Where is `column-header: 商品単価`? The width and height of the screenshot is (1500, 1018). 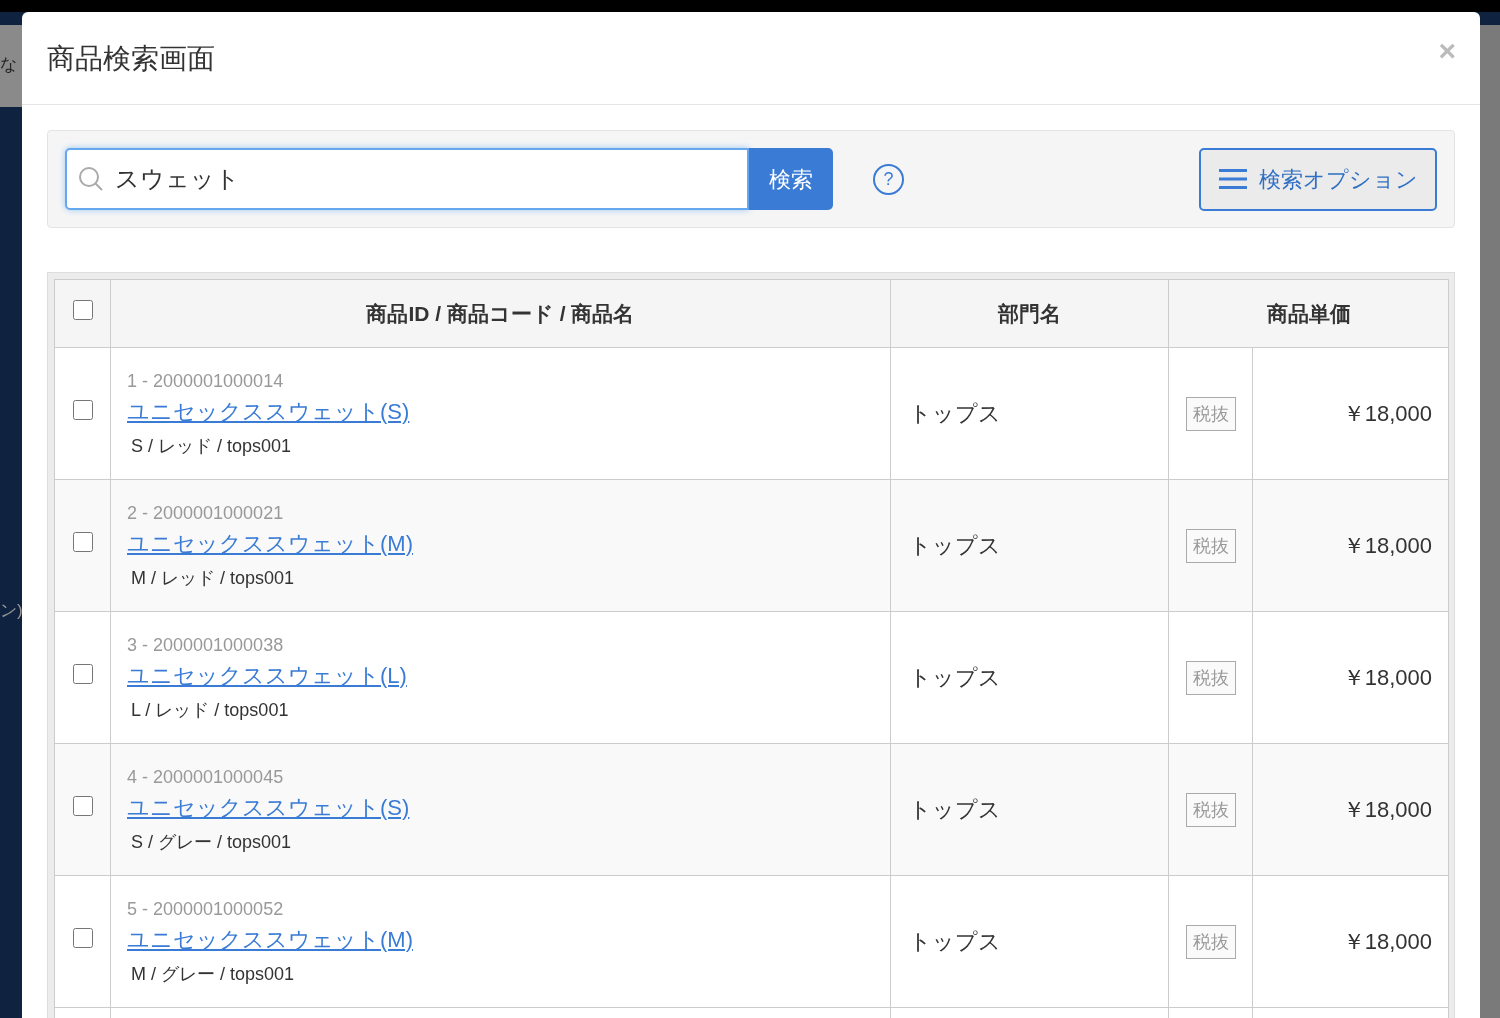 column-header: 商品単価 is located at coordinates (1308, 313).